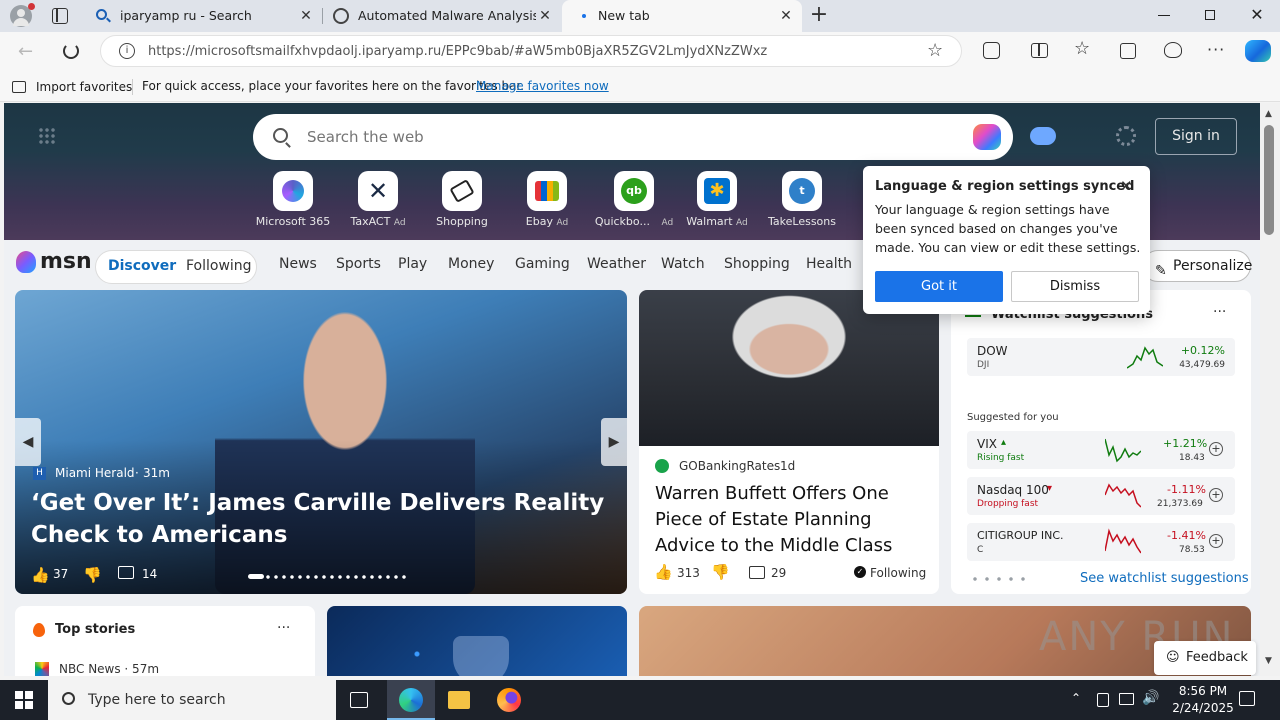  What do you see at coordinates (987, 137) in the screenshot?
I see `copilot-search-icon` at bounding box center [987, 137].